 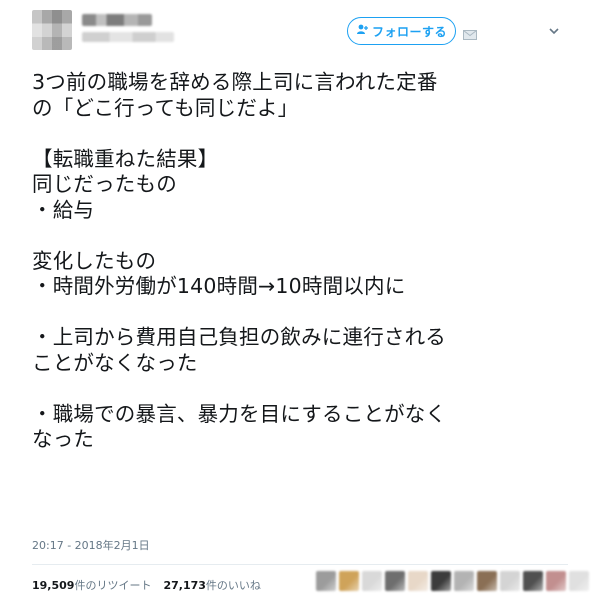 I want to click on tweet-line: 3つ前の職場を辞める際上司に言われた定番, so click(x=235, y=82).